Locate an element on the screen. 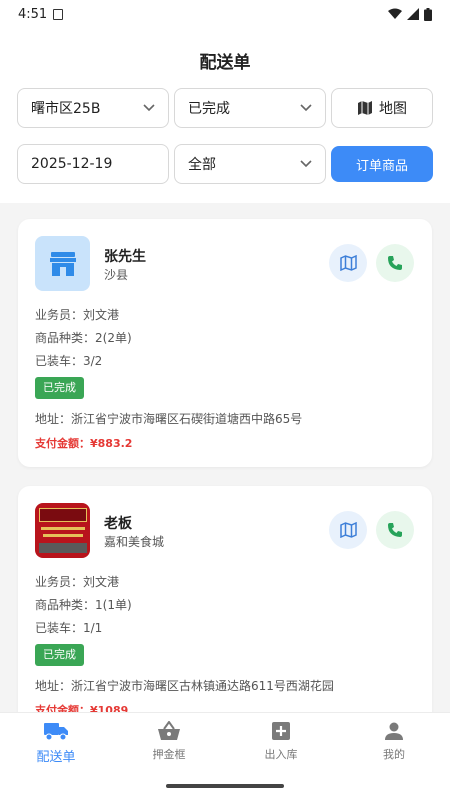 The height and width of the screenshot is (800, 450). scope-select: 全部 is located at coordinates (250, 164).